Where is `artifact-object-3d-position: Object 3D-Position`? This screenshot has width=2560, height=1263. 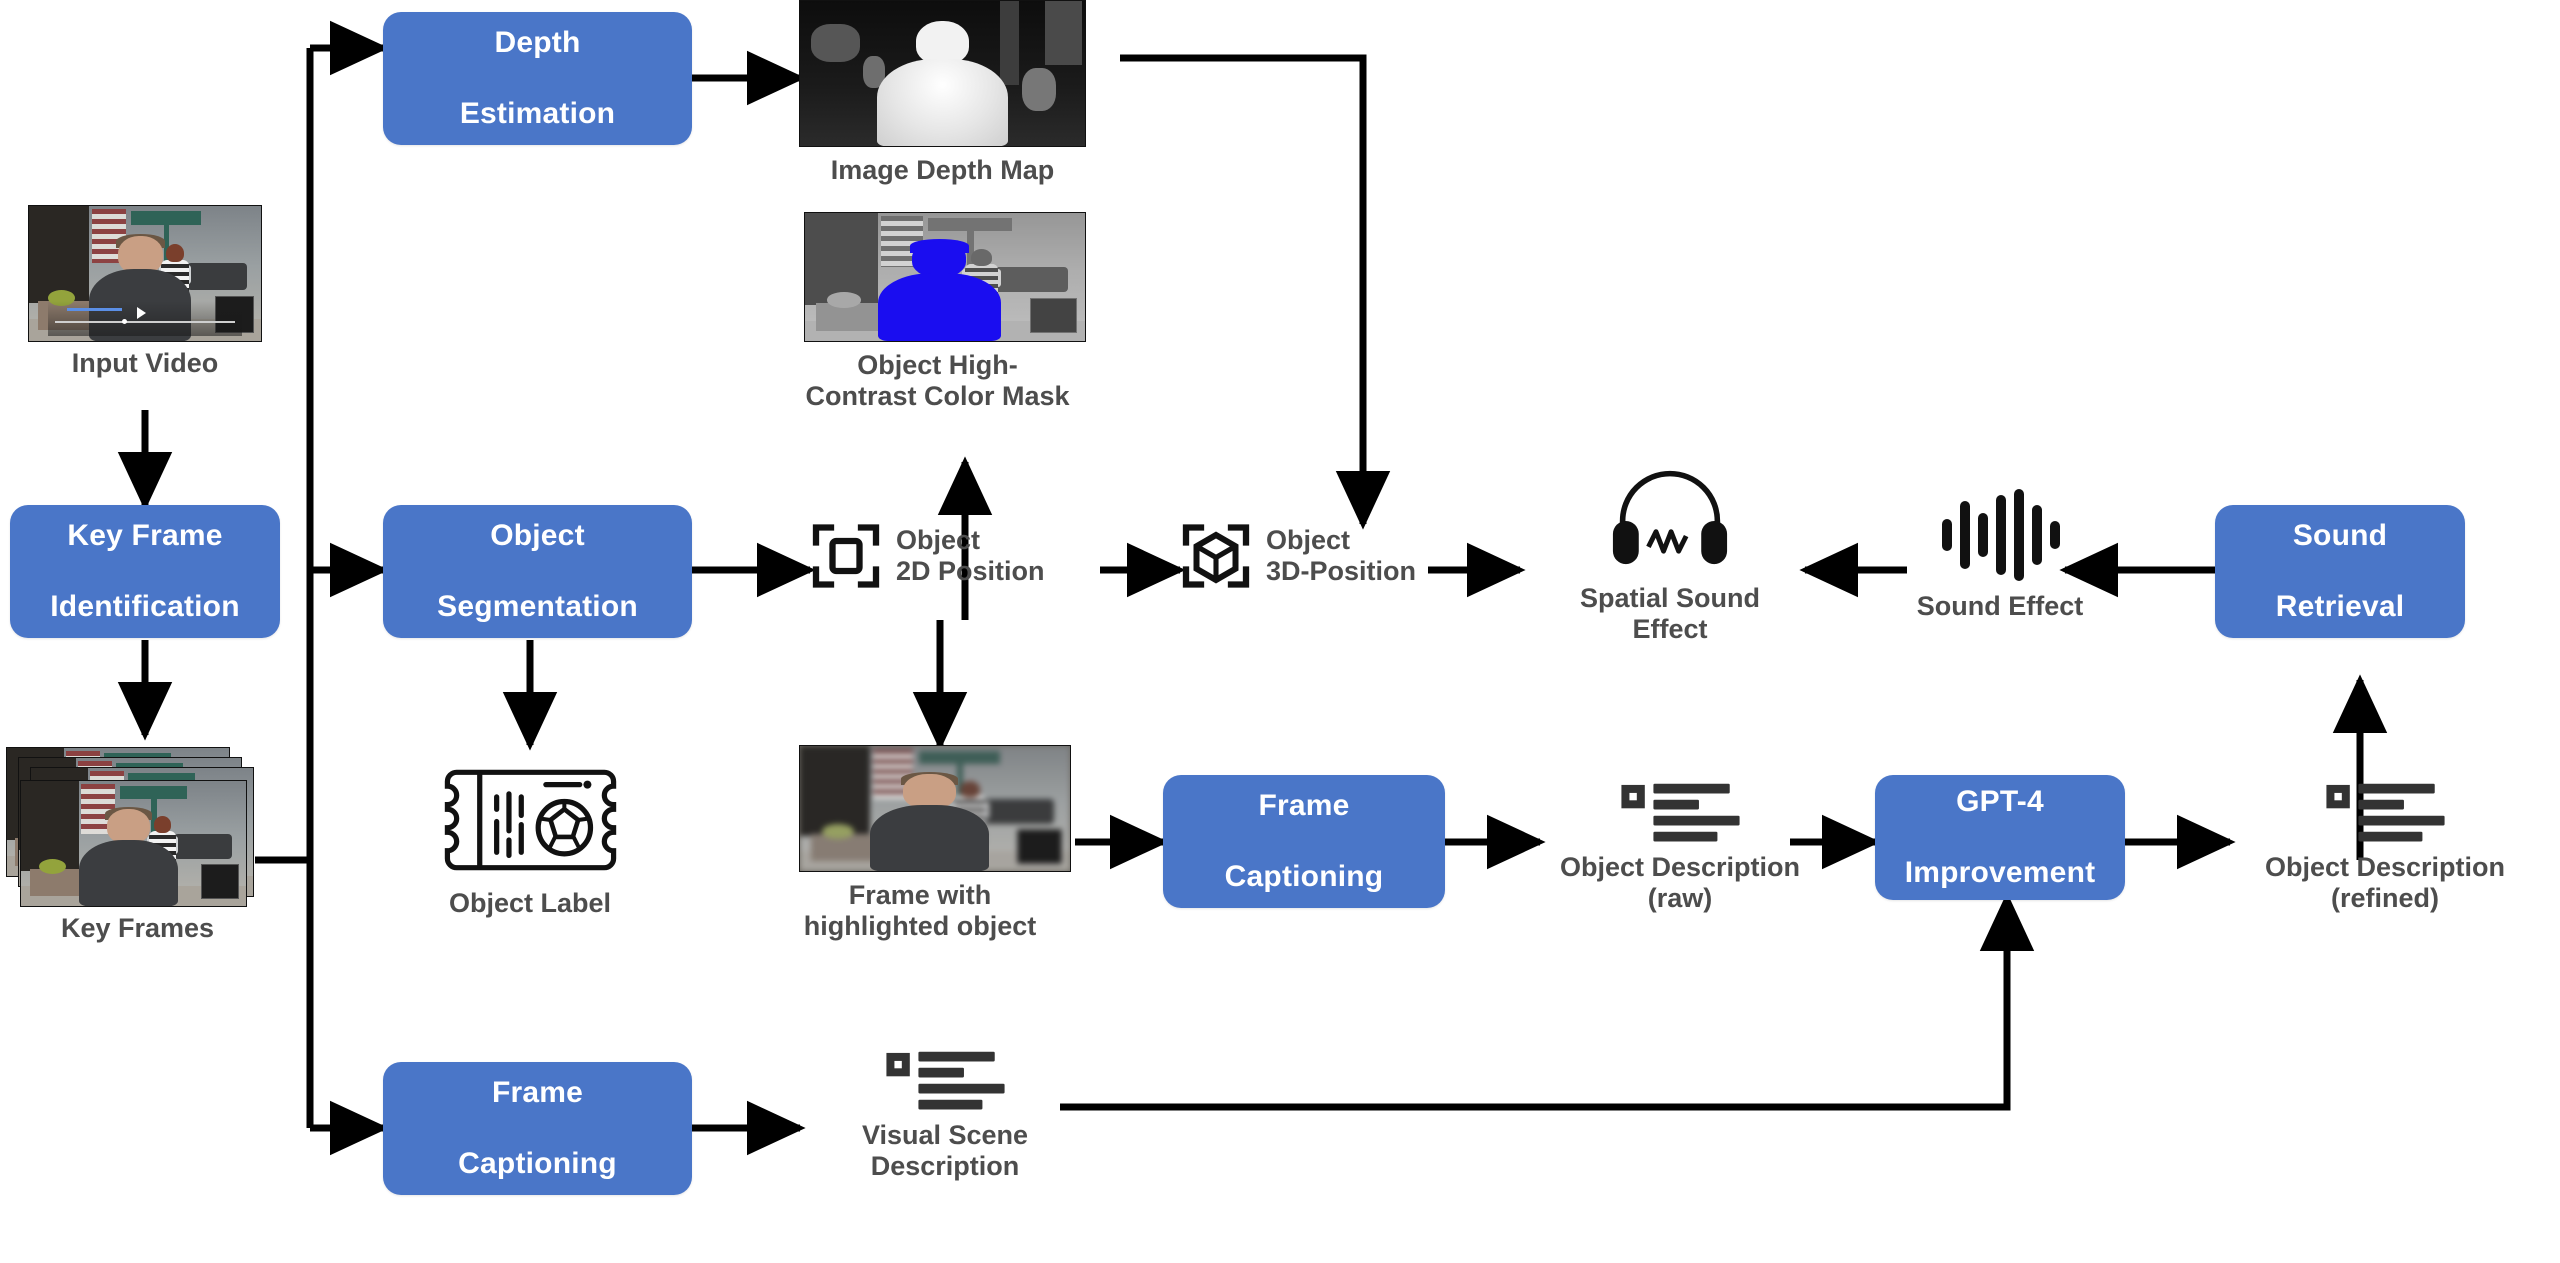
artifact-object-3d-position: Object 3D-Position is located at coordinates (1340, 556).